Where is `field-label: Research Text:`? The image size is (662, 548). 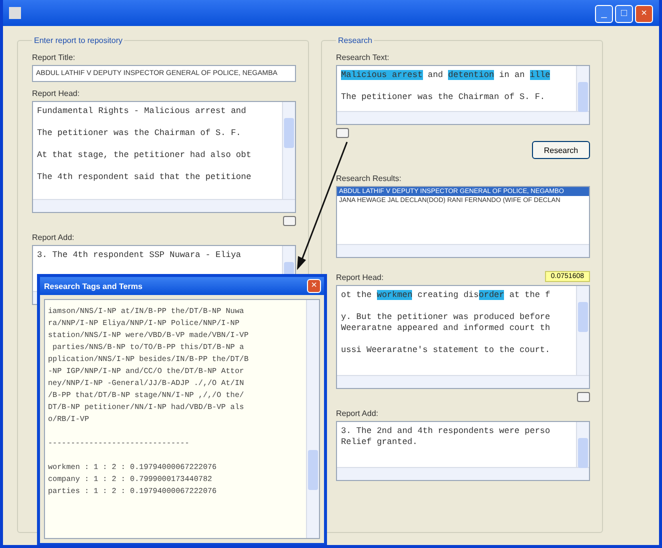 field-label: Research Text: is located at coordinates (363, 57).